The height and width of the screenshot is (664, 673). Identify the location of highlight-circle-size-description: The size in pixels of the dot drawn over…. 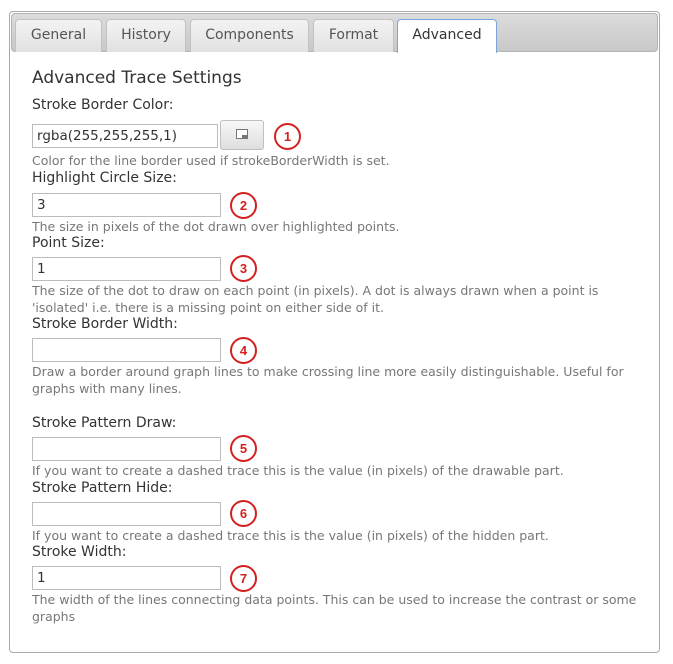
(216, 226).